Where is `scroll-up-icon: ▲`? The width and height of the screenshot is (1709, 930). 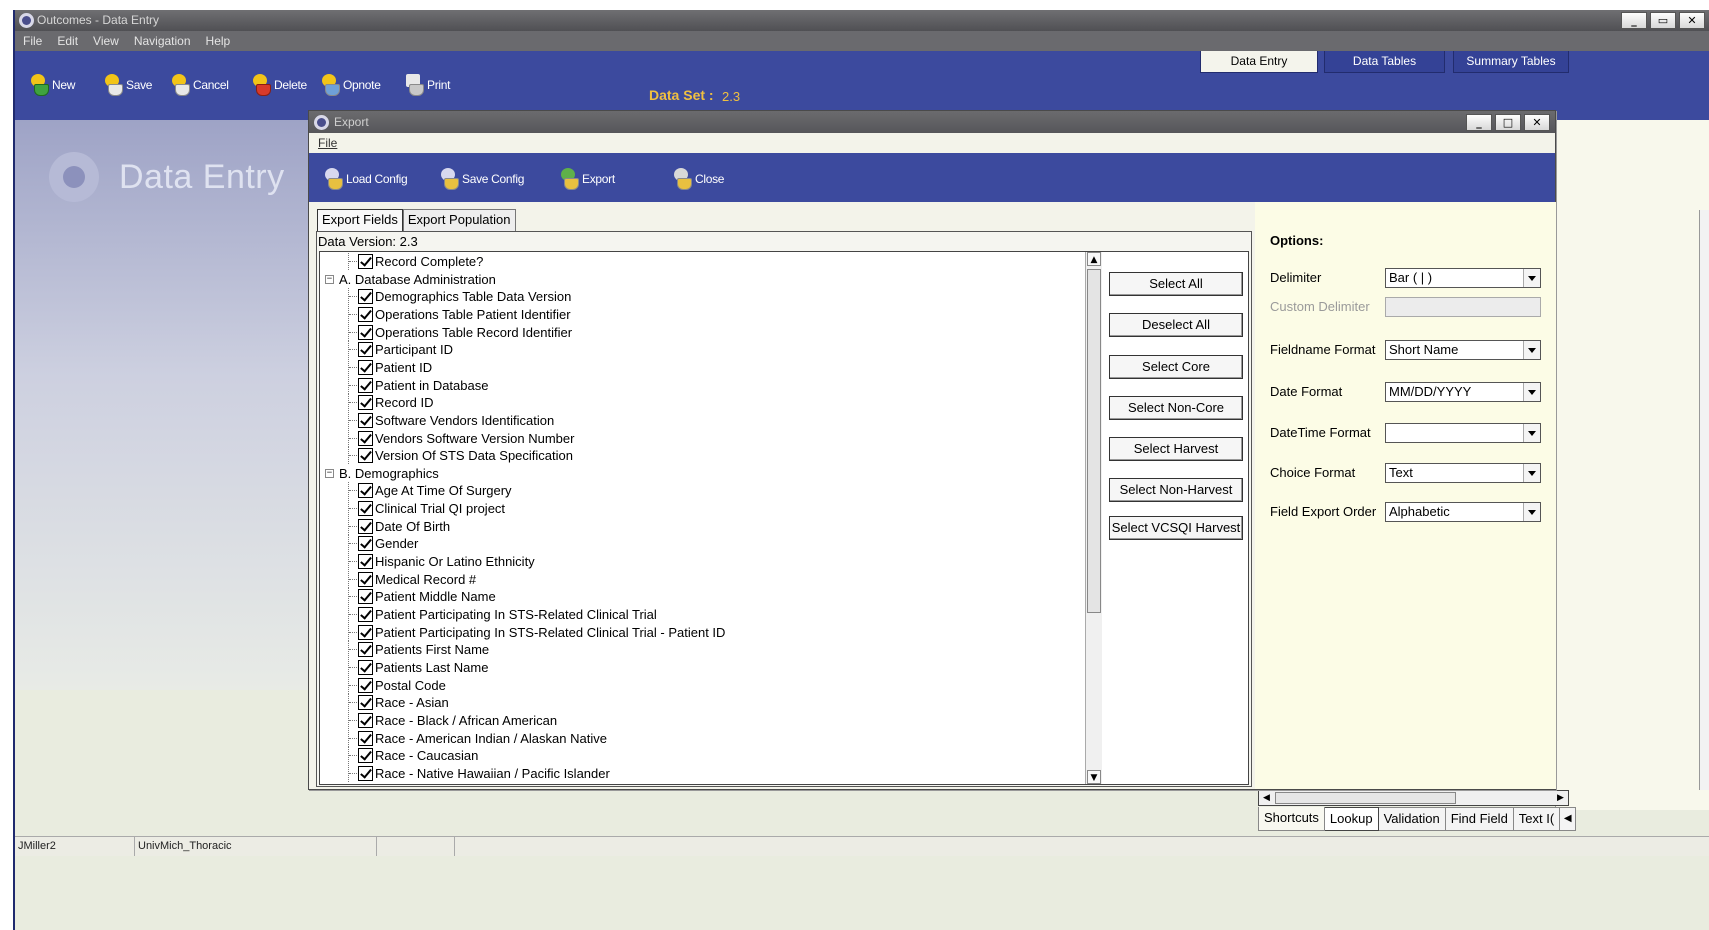
scroll-up-icon: ▲ is located at coordinates (1094, 259).